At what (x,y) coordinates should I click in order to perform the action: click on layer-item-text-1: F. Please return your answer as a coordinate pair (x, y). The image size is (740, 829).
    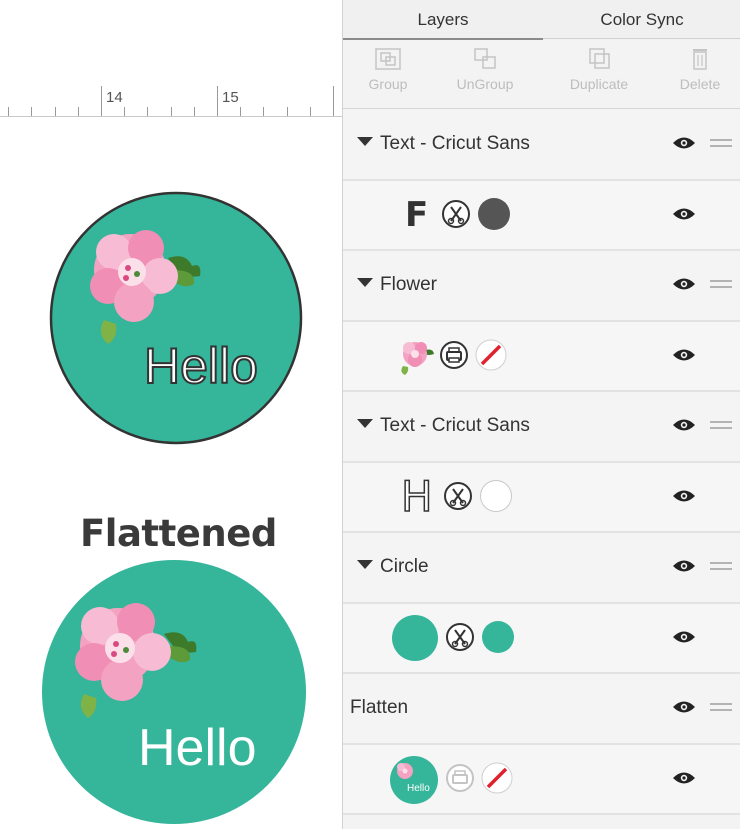
    Looking at the image, I should click on (541, 216).